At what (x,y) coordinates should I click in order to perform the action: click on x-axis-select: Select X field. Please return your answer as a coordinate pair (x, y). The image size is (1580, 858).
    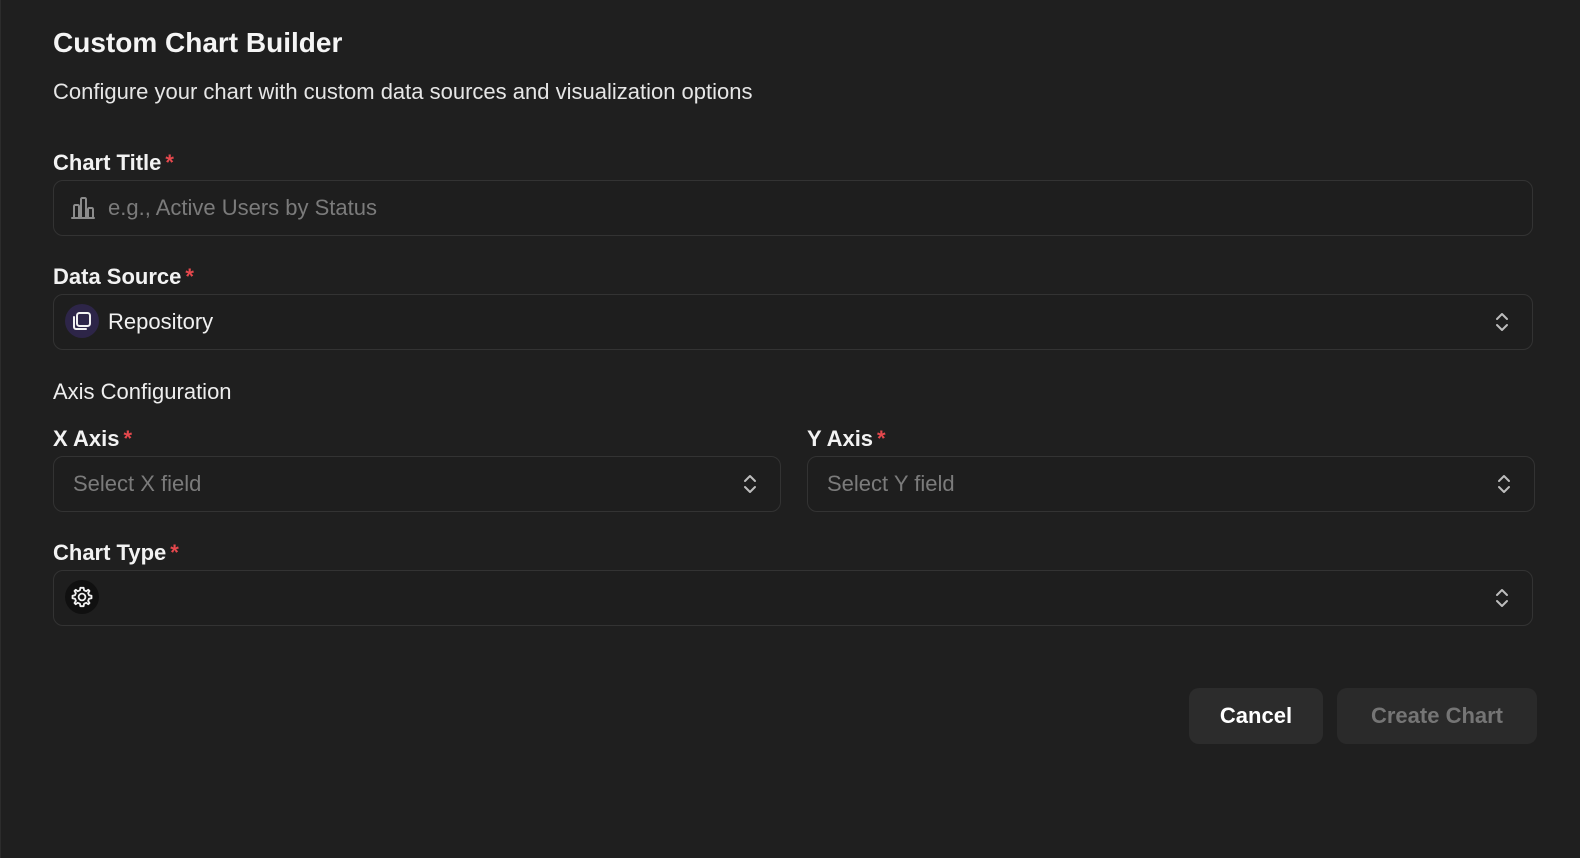
    Looking at the image, I should click on (417, 484).